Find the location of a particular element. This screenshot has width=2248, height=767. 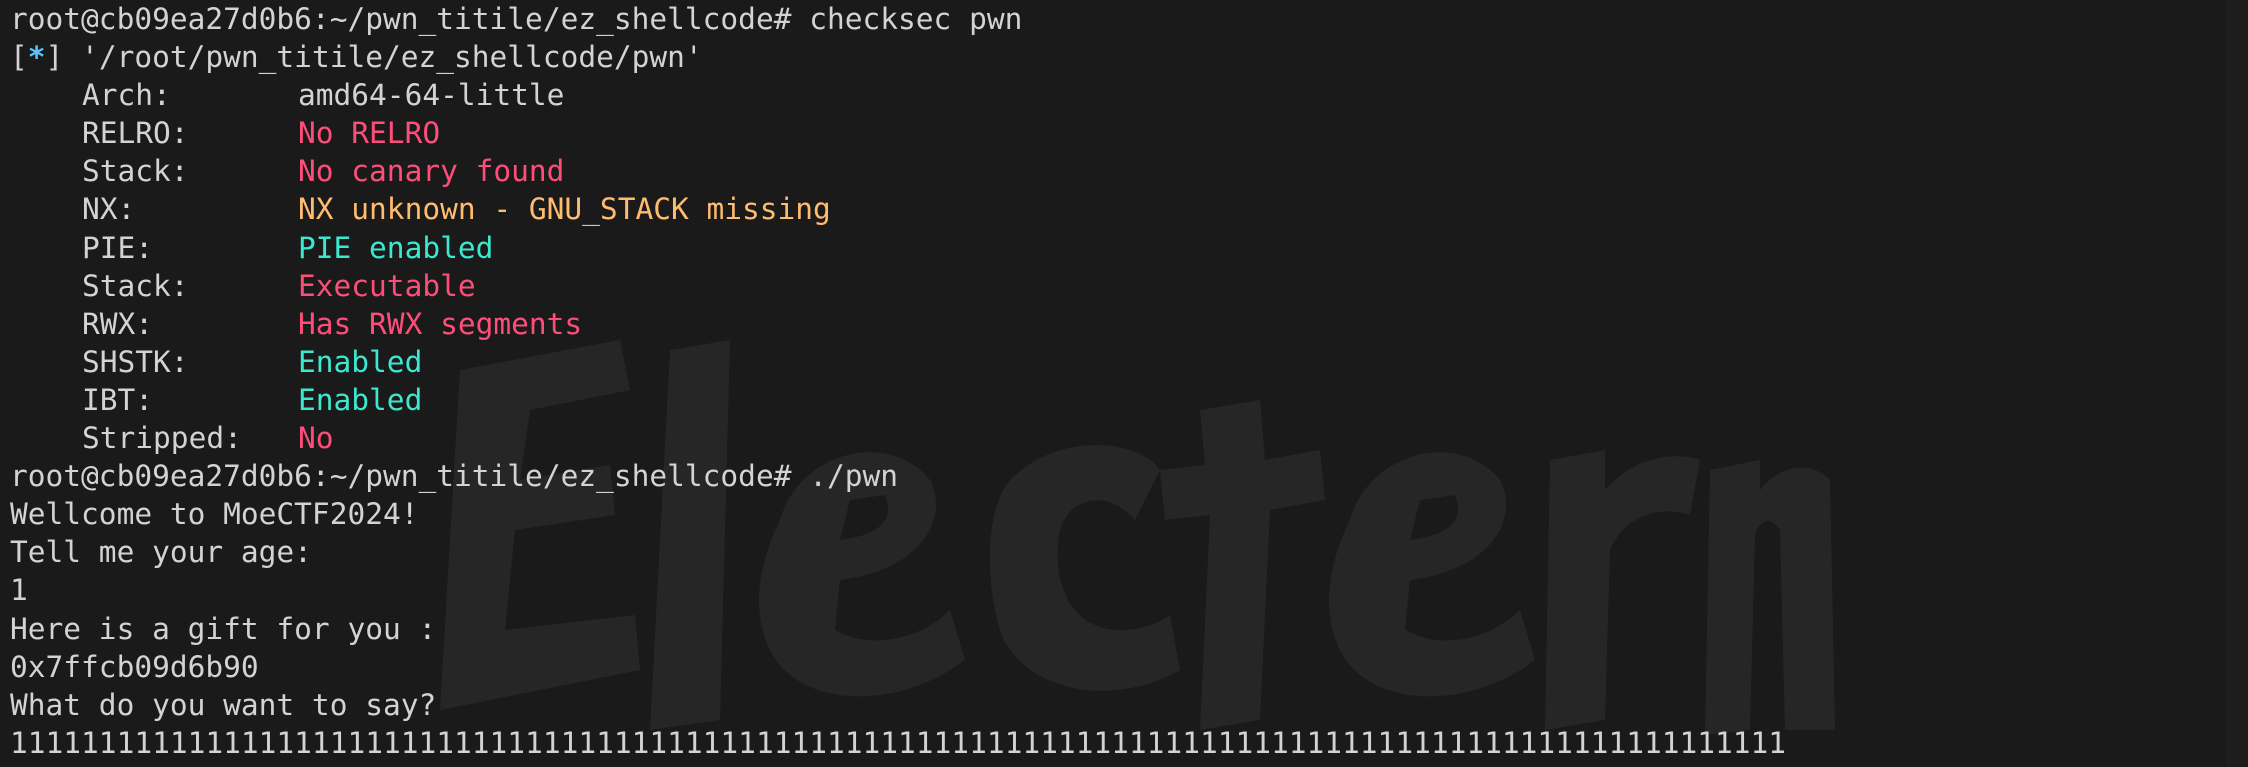

checksec-row: SHSTK: Enabled is located at coordinates (1129, 362).